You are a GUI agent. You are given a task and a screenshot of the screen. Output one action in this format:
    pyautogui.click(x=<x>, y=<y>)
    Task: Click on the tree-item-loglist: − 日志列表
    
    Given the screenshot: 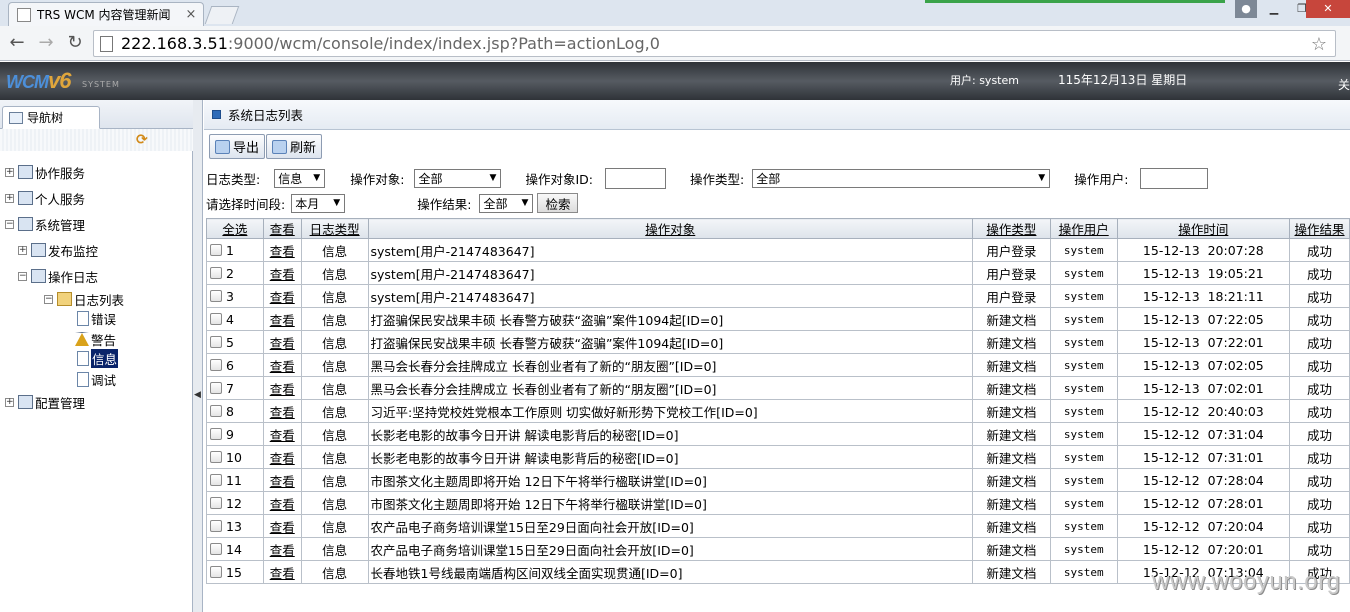 What is the action you would take?
    pyautogui.click(x=84, y=299)
    